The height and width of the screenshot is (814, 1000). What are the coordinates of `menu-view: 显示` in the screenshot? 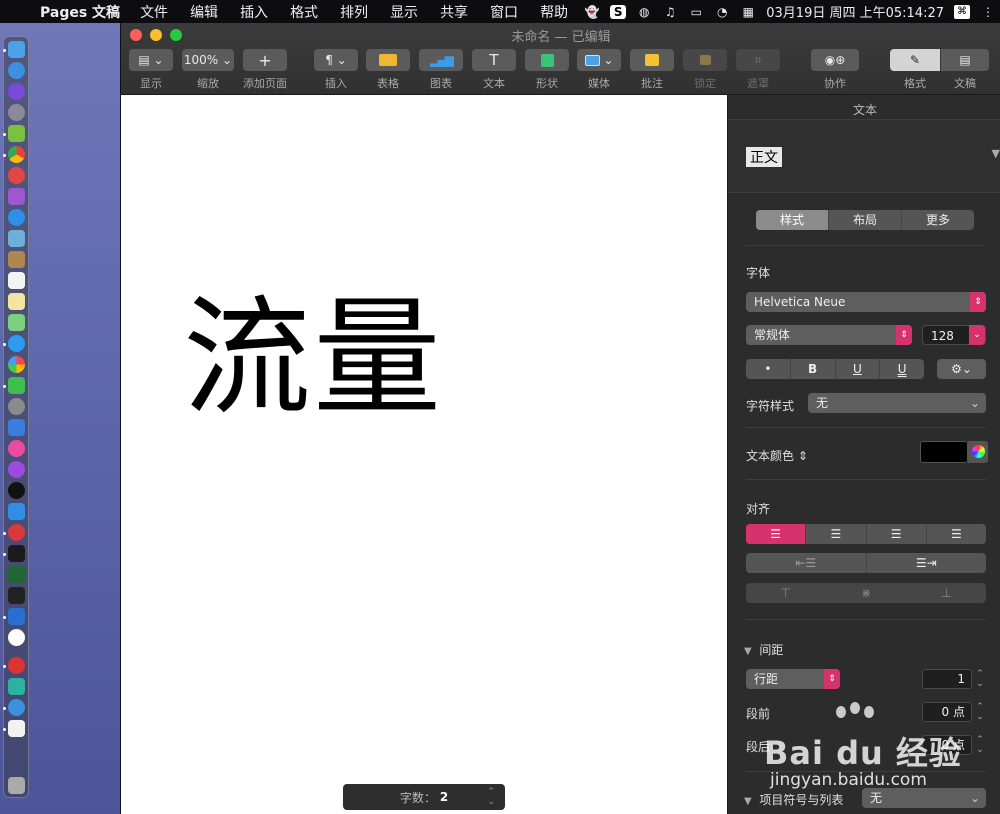 It's located at (404, 12).